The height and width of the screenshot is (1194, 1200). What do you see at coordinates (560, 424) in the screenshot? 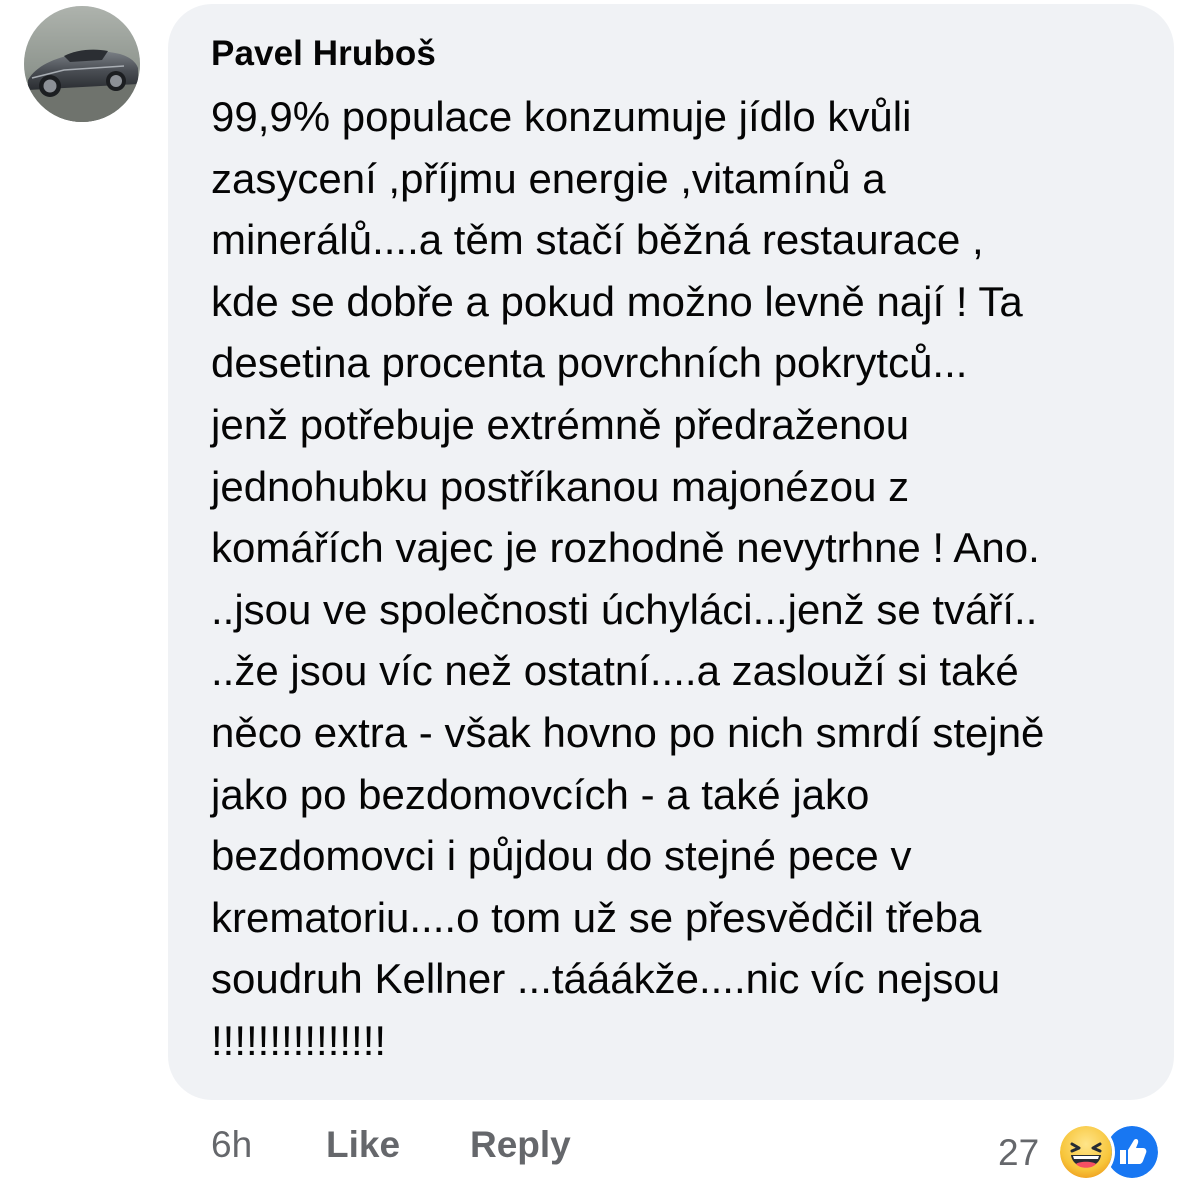
I see `comment-text-line: jenž potřebuje extrémně předraženou` at bounding box center [560, 424].